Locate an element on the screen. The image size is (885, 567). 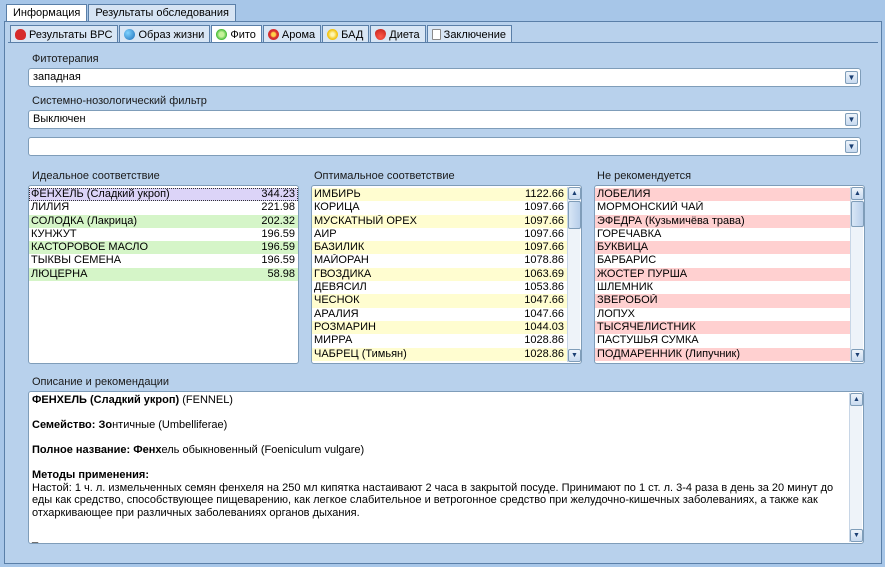
filter-select: Выключен ▼ is located at coordinates (444, 119).